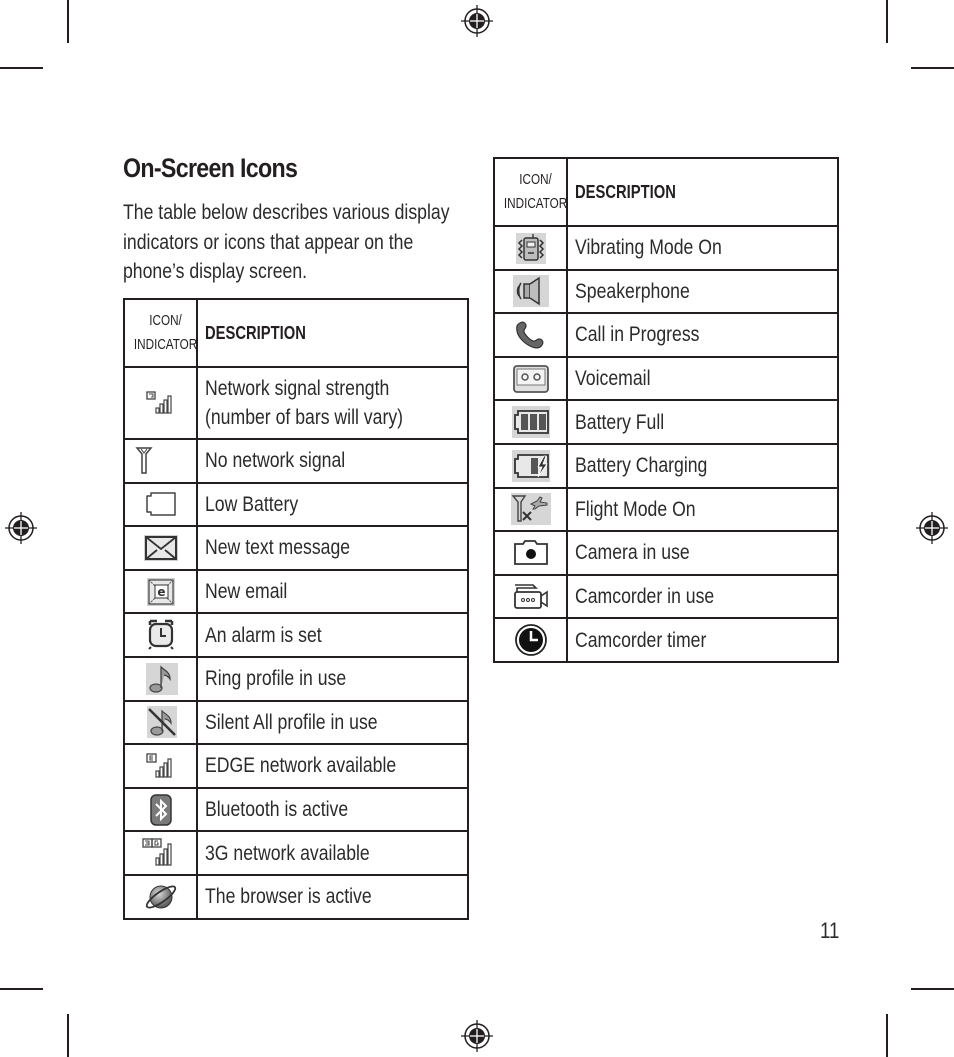 The height and width of the screenshot is (1057, 954). Describe the element at coordinates (632, 553) in the screenshot. I see `row-description: Camera in use` at that location.